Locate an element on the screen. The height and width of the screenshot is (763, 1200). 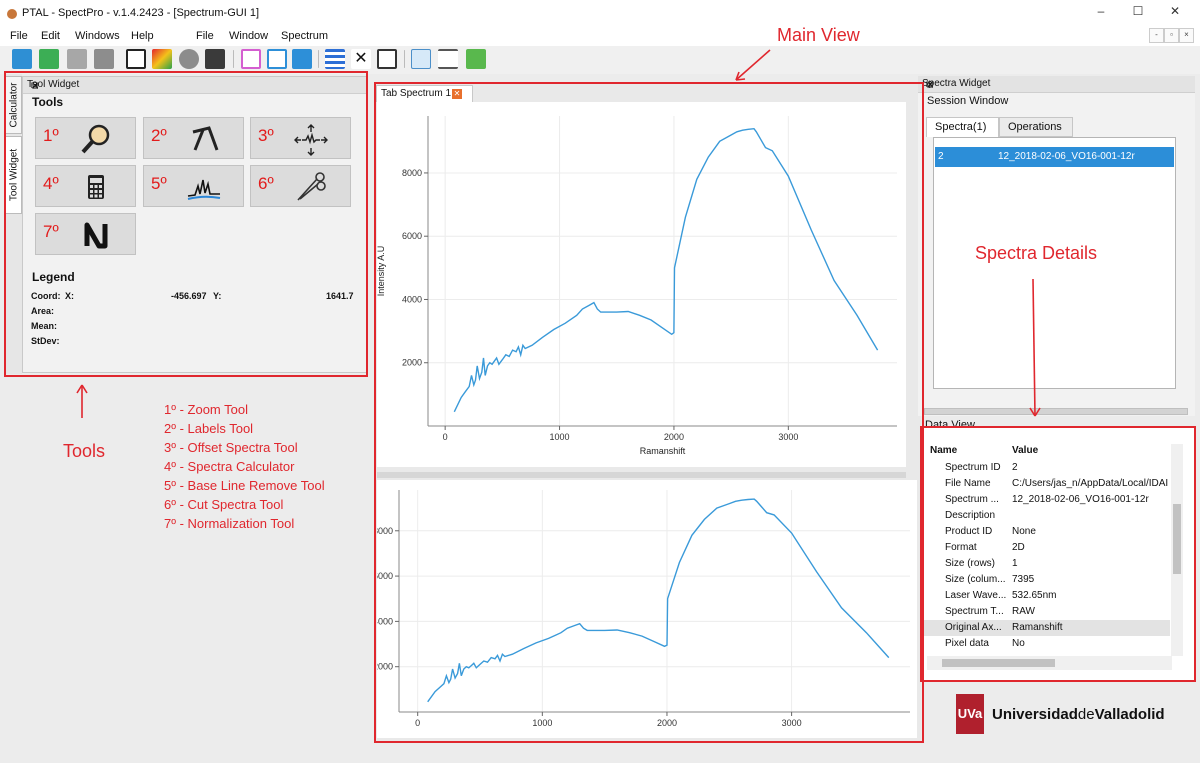
spectra-details-arrow is located at coordinates (1034, 347).